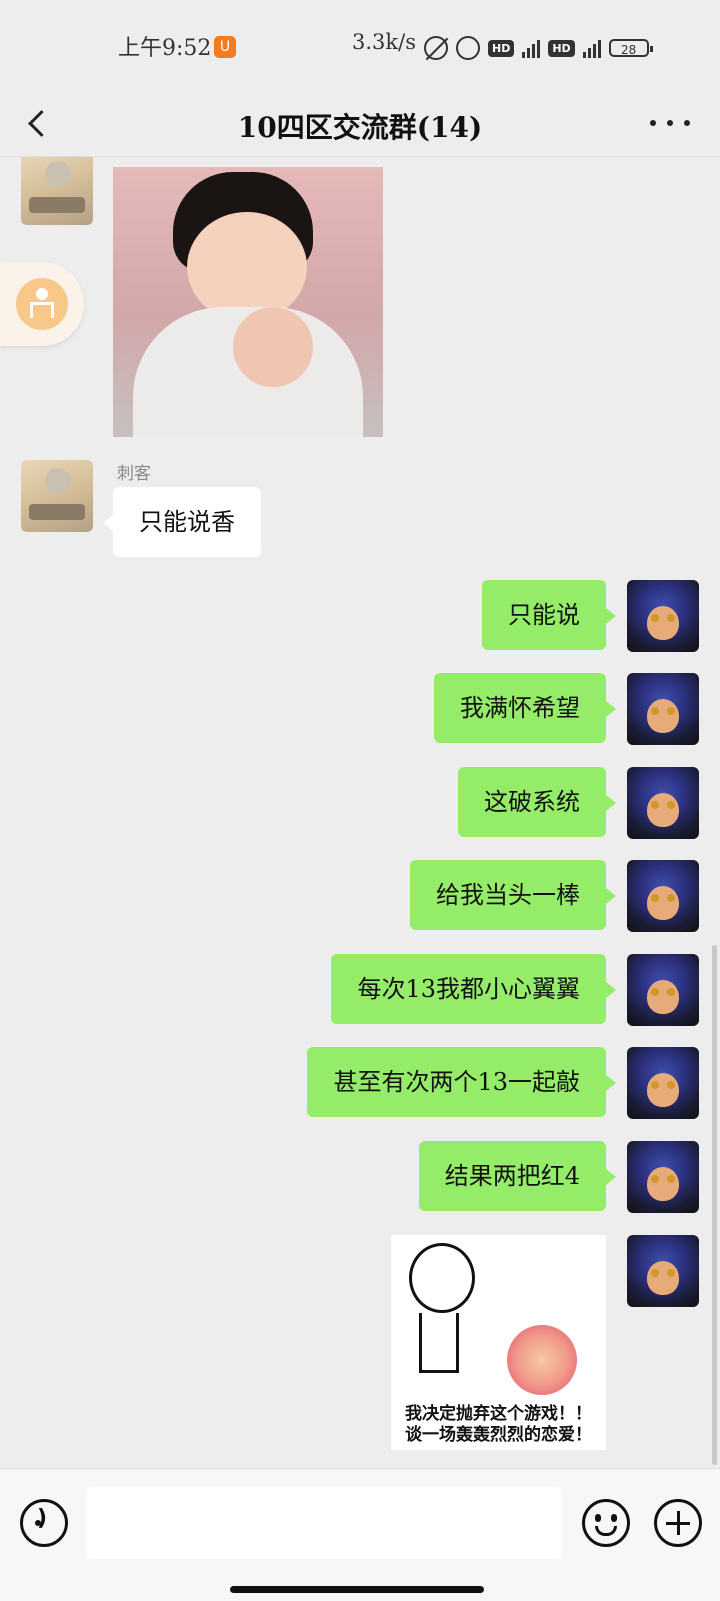 The height and width of the screenshot is (1601, 720). I want to click on incoming-message-bubble: 只能说香, so click(182, 522).